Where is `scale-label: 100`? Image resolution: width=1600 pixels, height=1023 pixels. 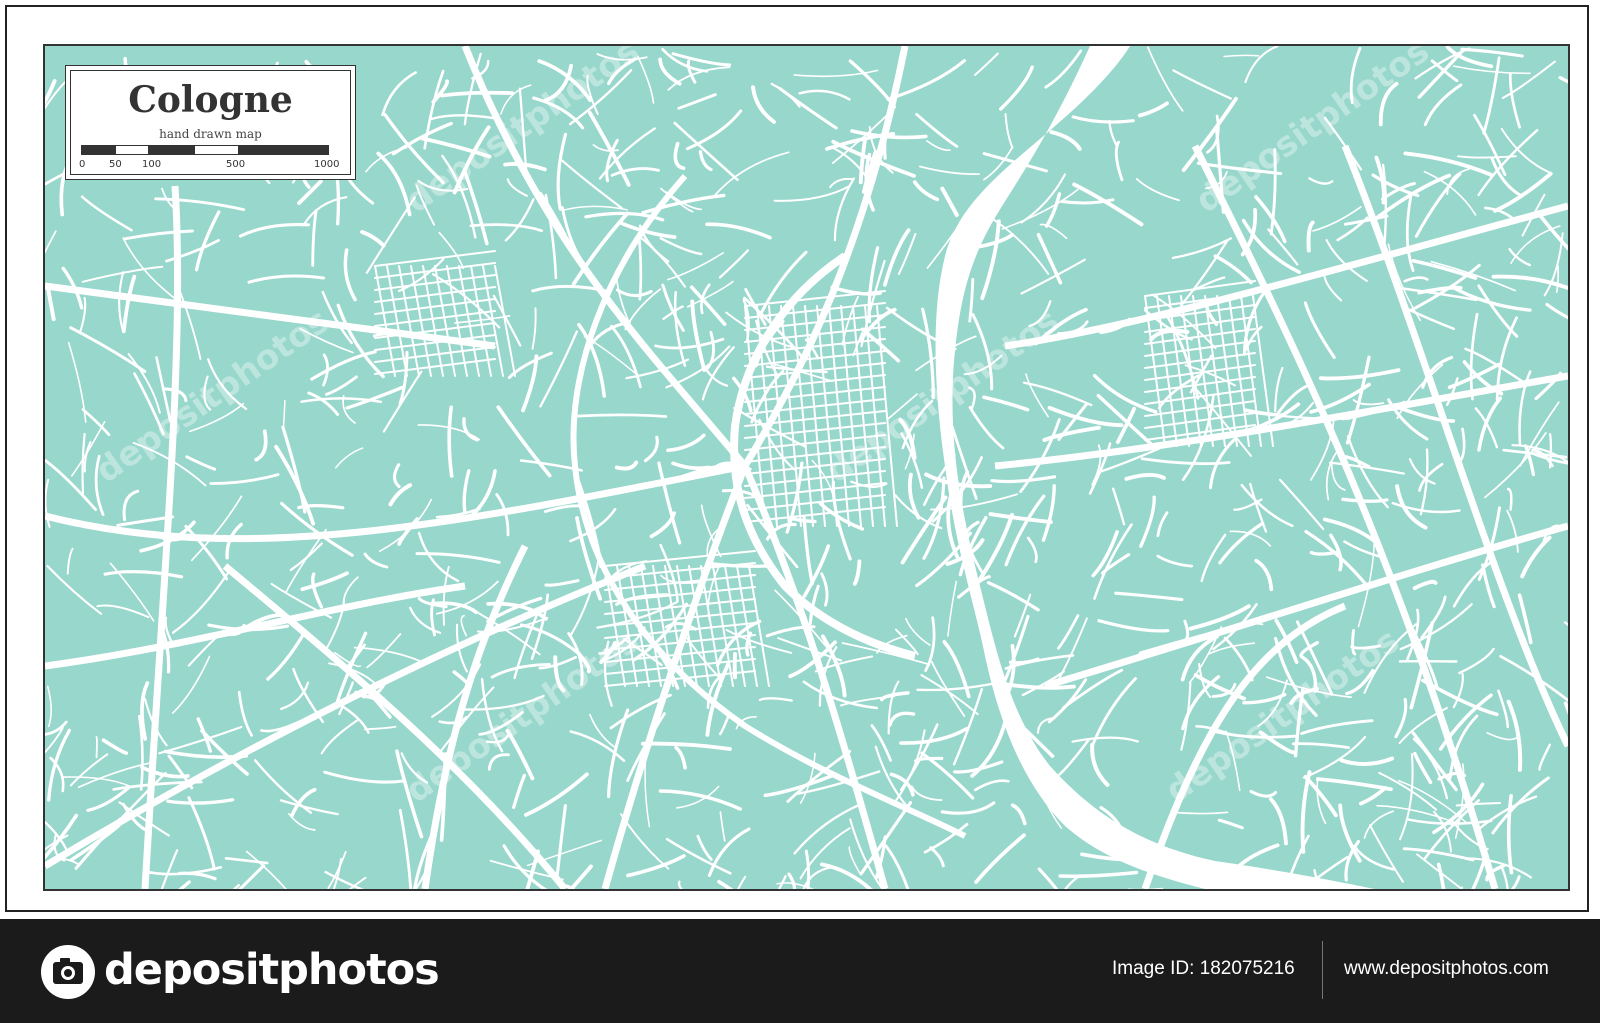 scale-label: 100 is located at coordinates (152, 164).